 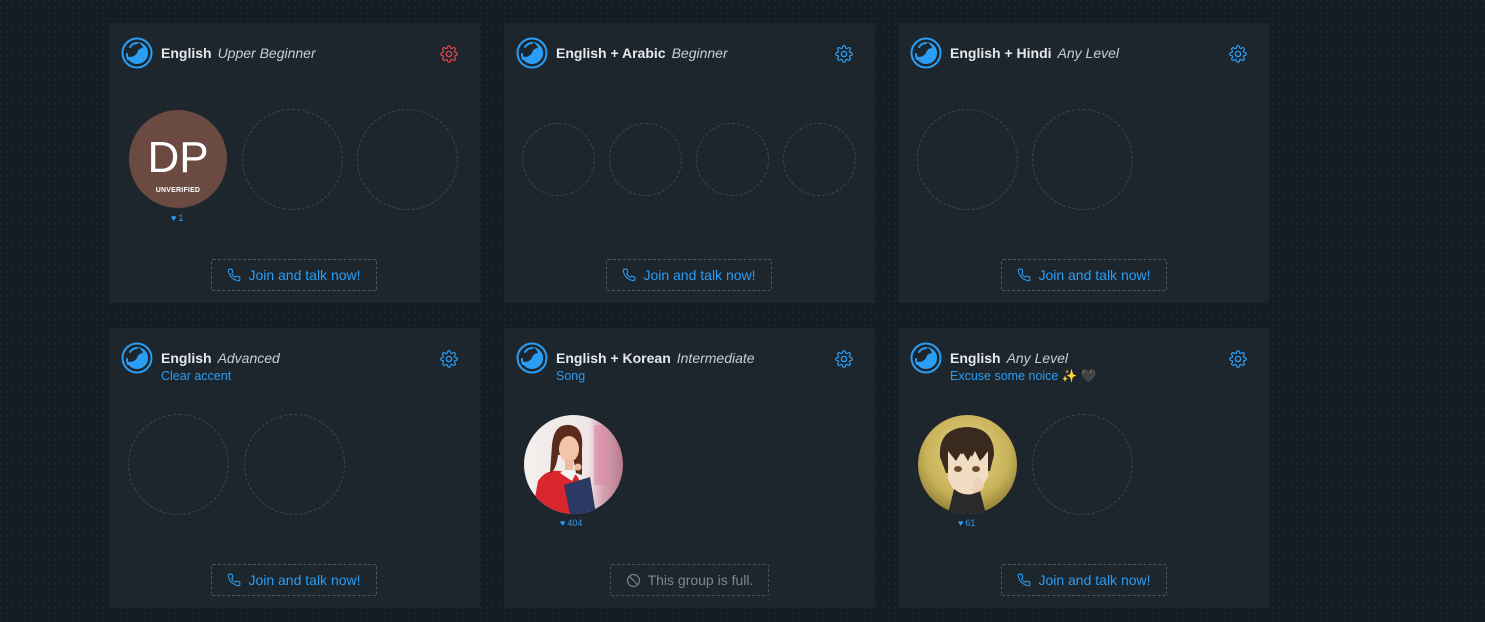 I want to click on woman-red-jacket-photo, so click(x=573, y=464).